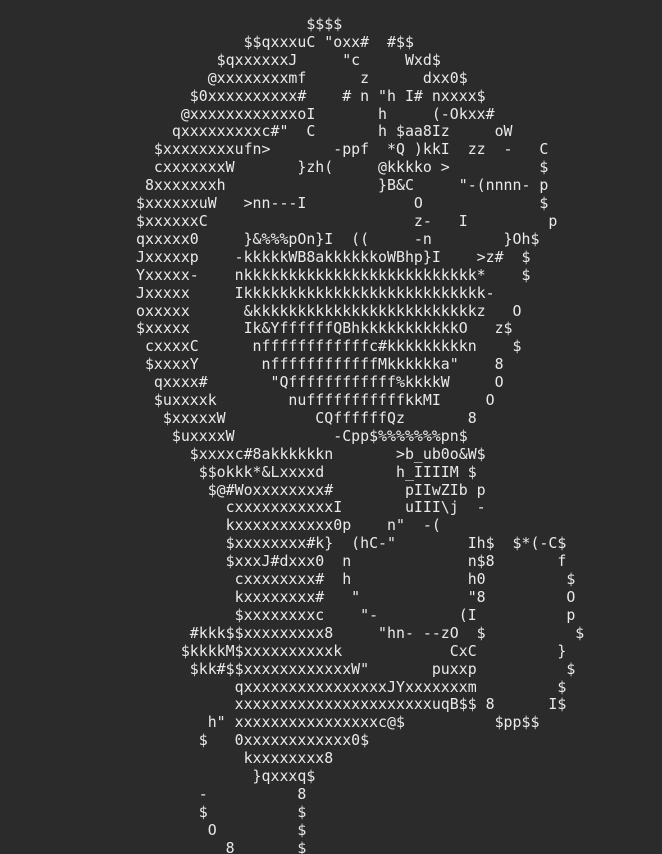 The height and width of the screenshot is (854, 662). I want to click on ascii-line: $xxxxxxC z- I p, so click(347, 220).